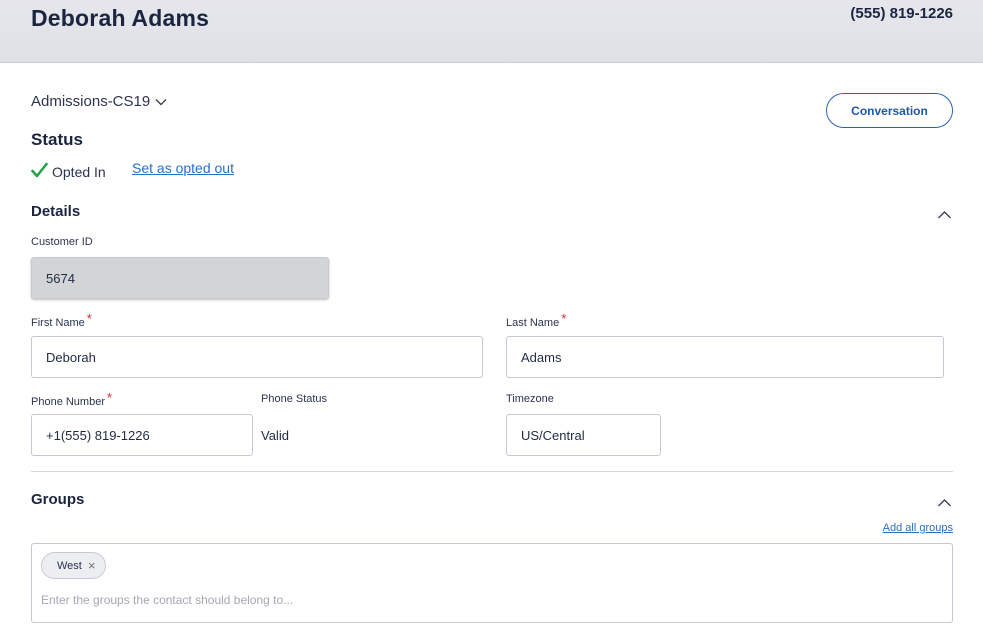 Image resolution: width=983 pixels, height=636 pixels. I want to click on customer-id-label: Customer ID, so click(62, 242).